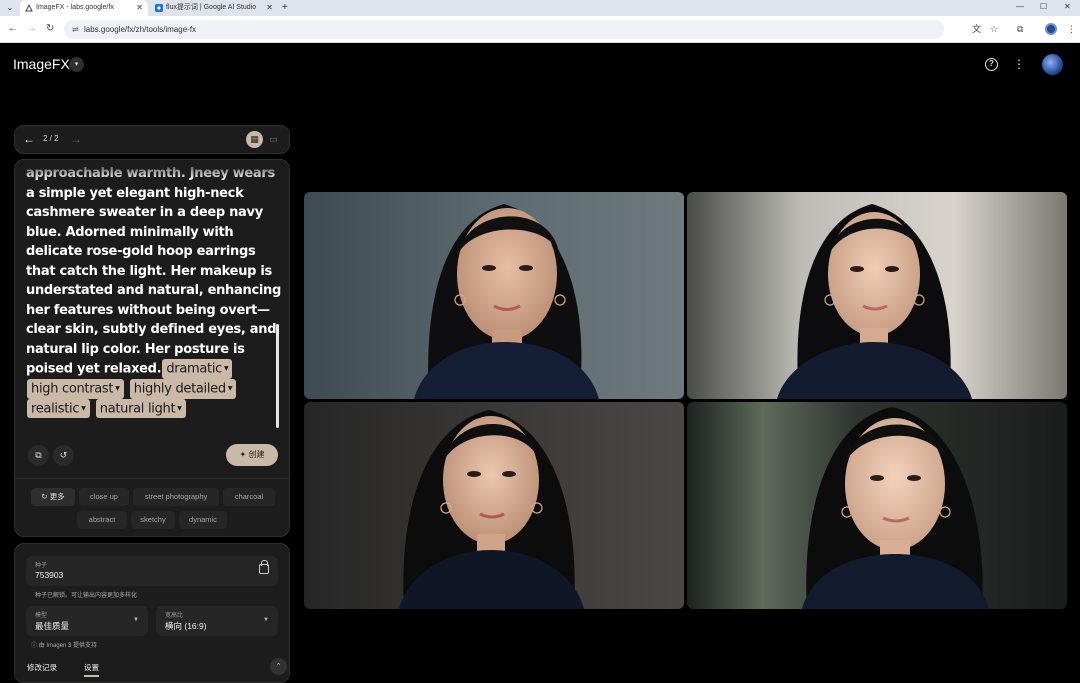 The height and width of the screenshot is (683, 1080). Describe the element at coordinates (34, 646) in the screenshot. I see `info-icon: ⓘ` at that location.